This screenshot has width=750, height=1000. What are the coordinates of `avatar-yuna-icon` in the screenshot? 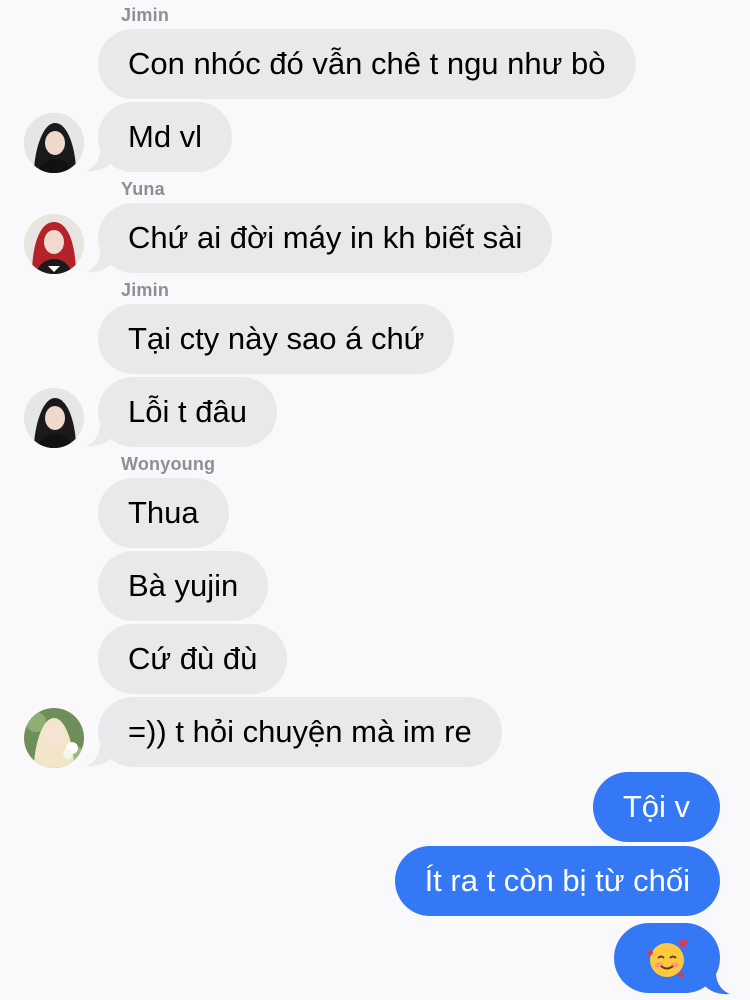 It's located at (54, 244).